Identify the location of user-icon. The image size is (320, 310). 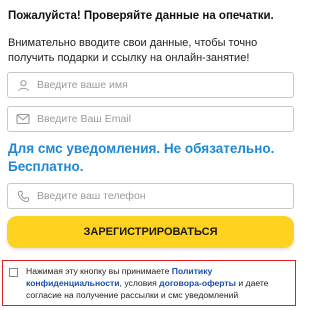
(23, 85).